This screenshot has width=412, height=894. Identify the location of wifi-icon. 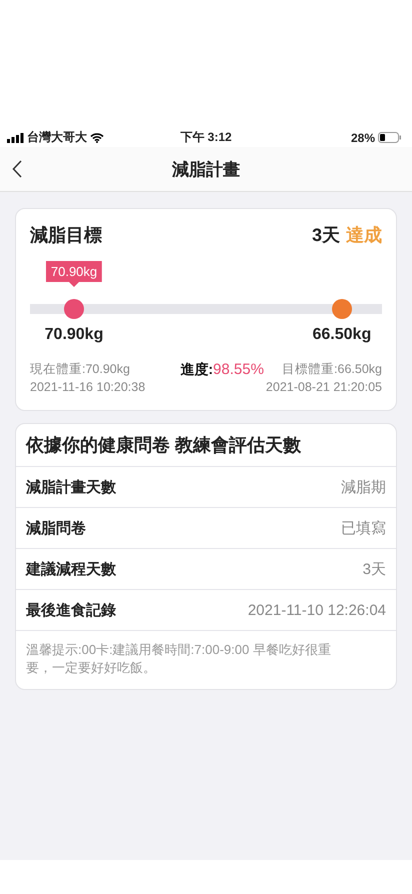
(97, 137).